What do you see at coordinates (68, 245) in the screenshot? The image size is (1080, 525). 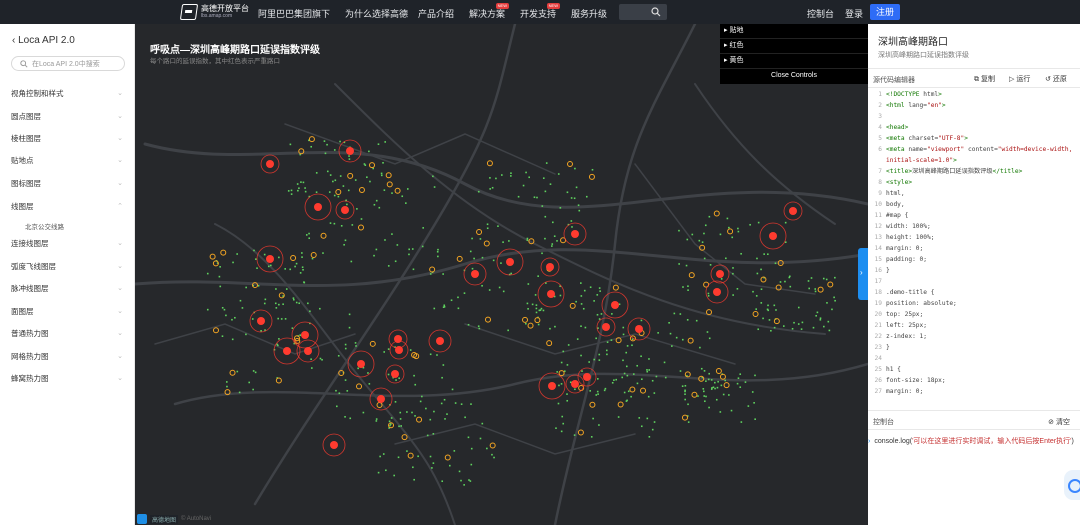 I see `sidebar-item-link-line-layer: 连接线图层 ⌄` at bounding box center [68, 245].